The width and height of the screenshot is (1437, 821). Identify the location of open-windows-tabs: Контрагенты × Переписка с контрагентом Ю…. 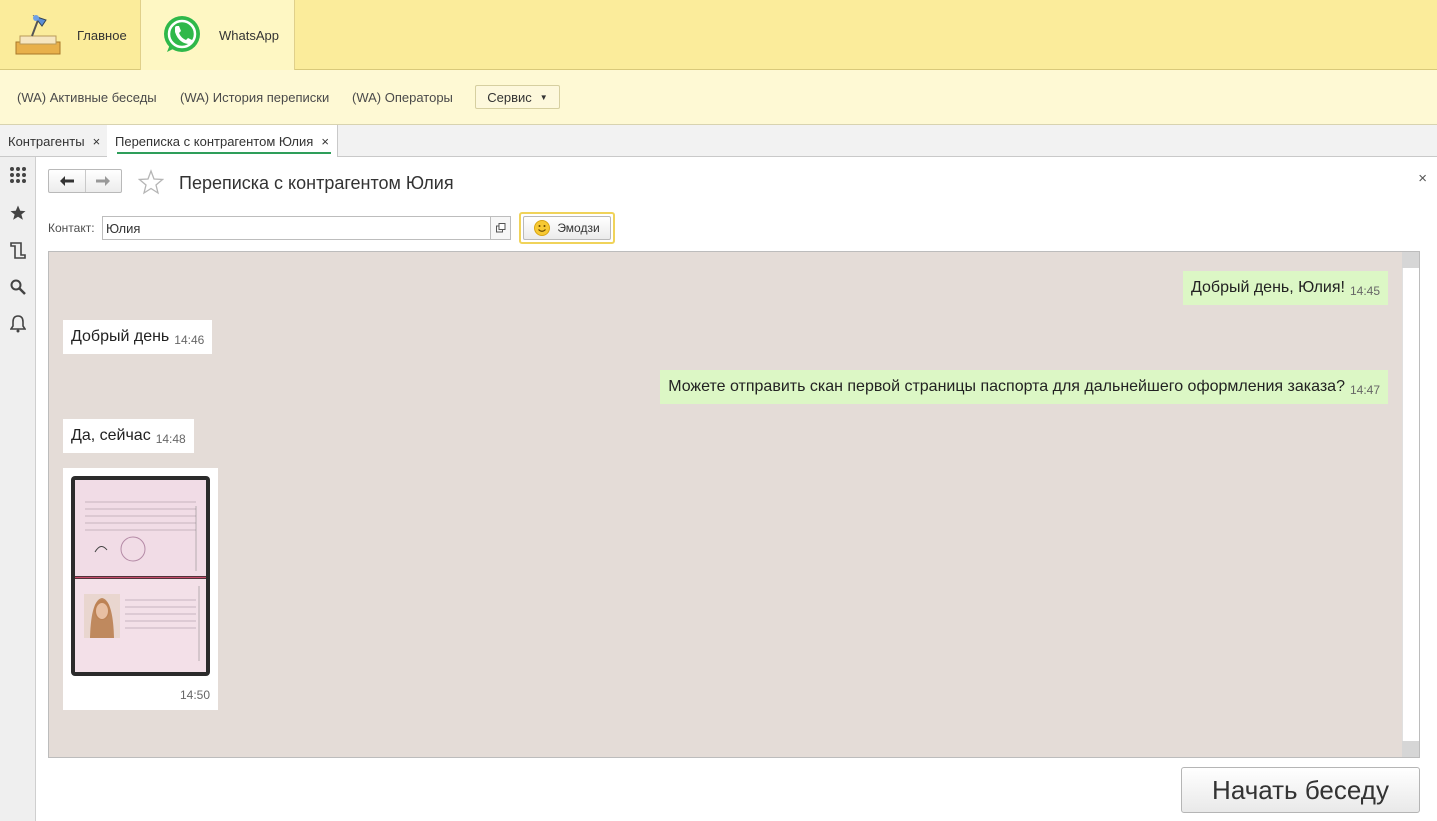
(718, 141).